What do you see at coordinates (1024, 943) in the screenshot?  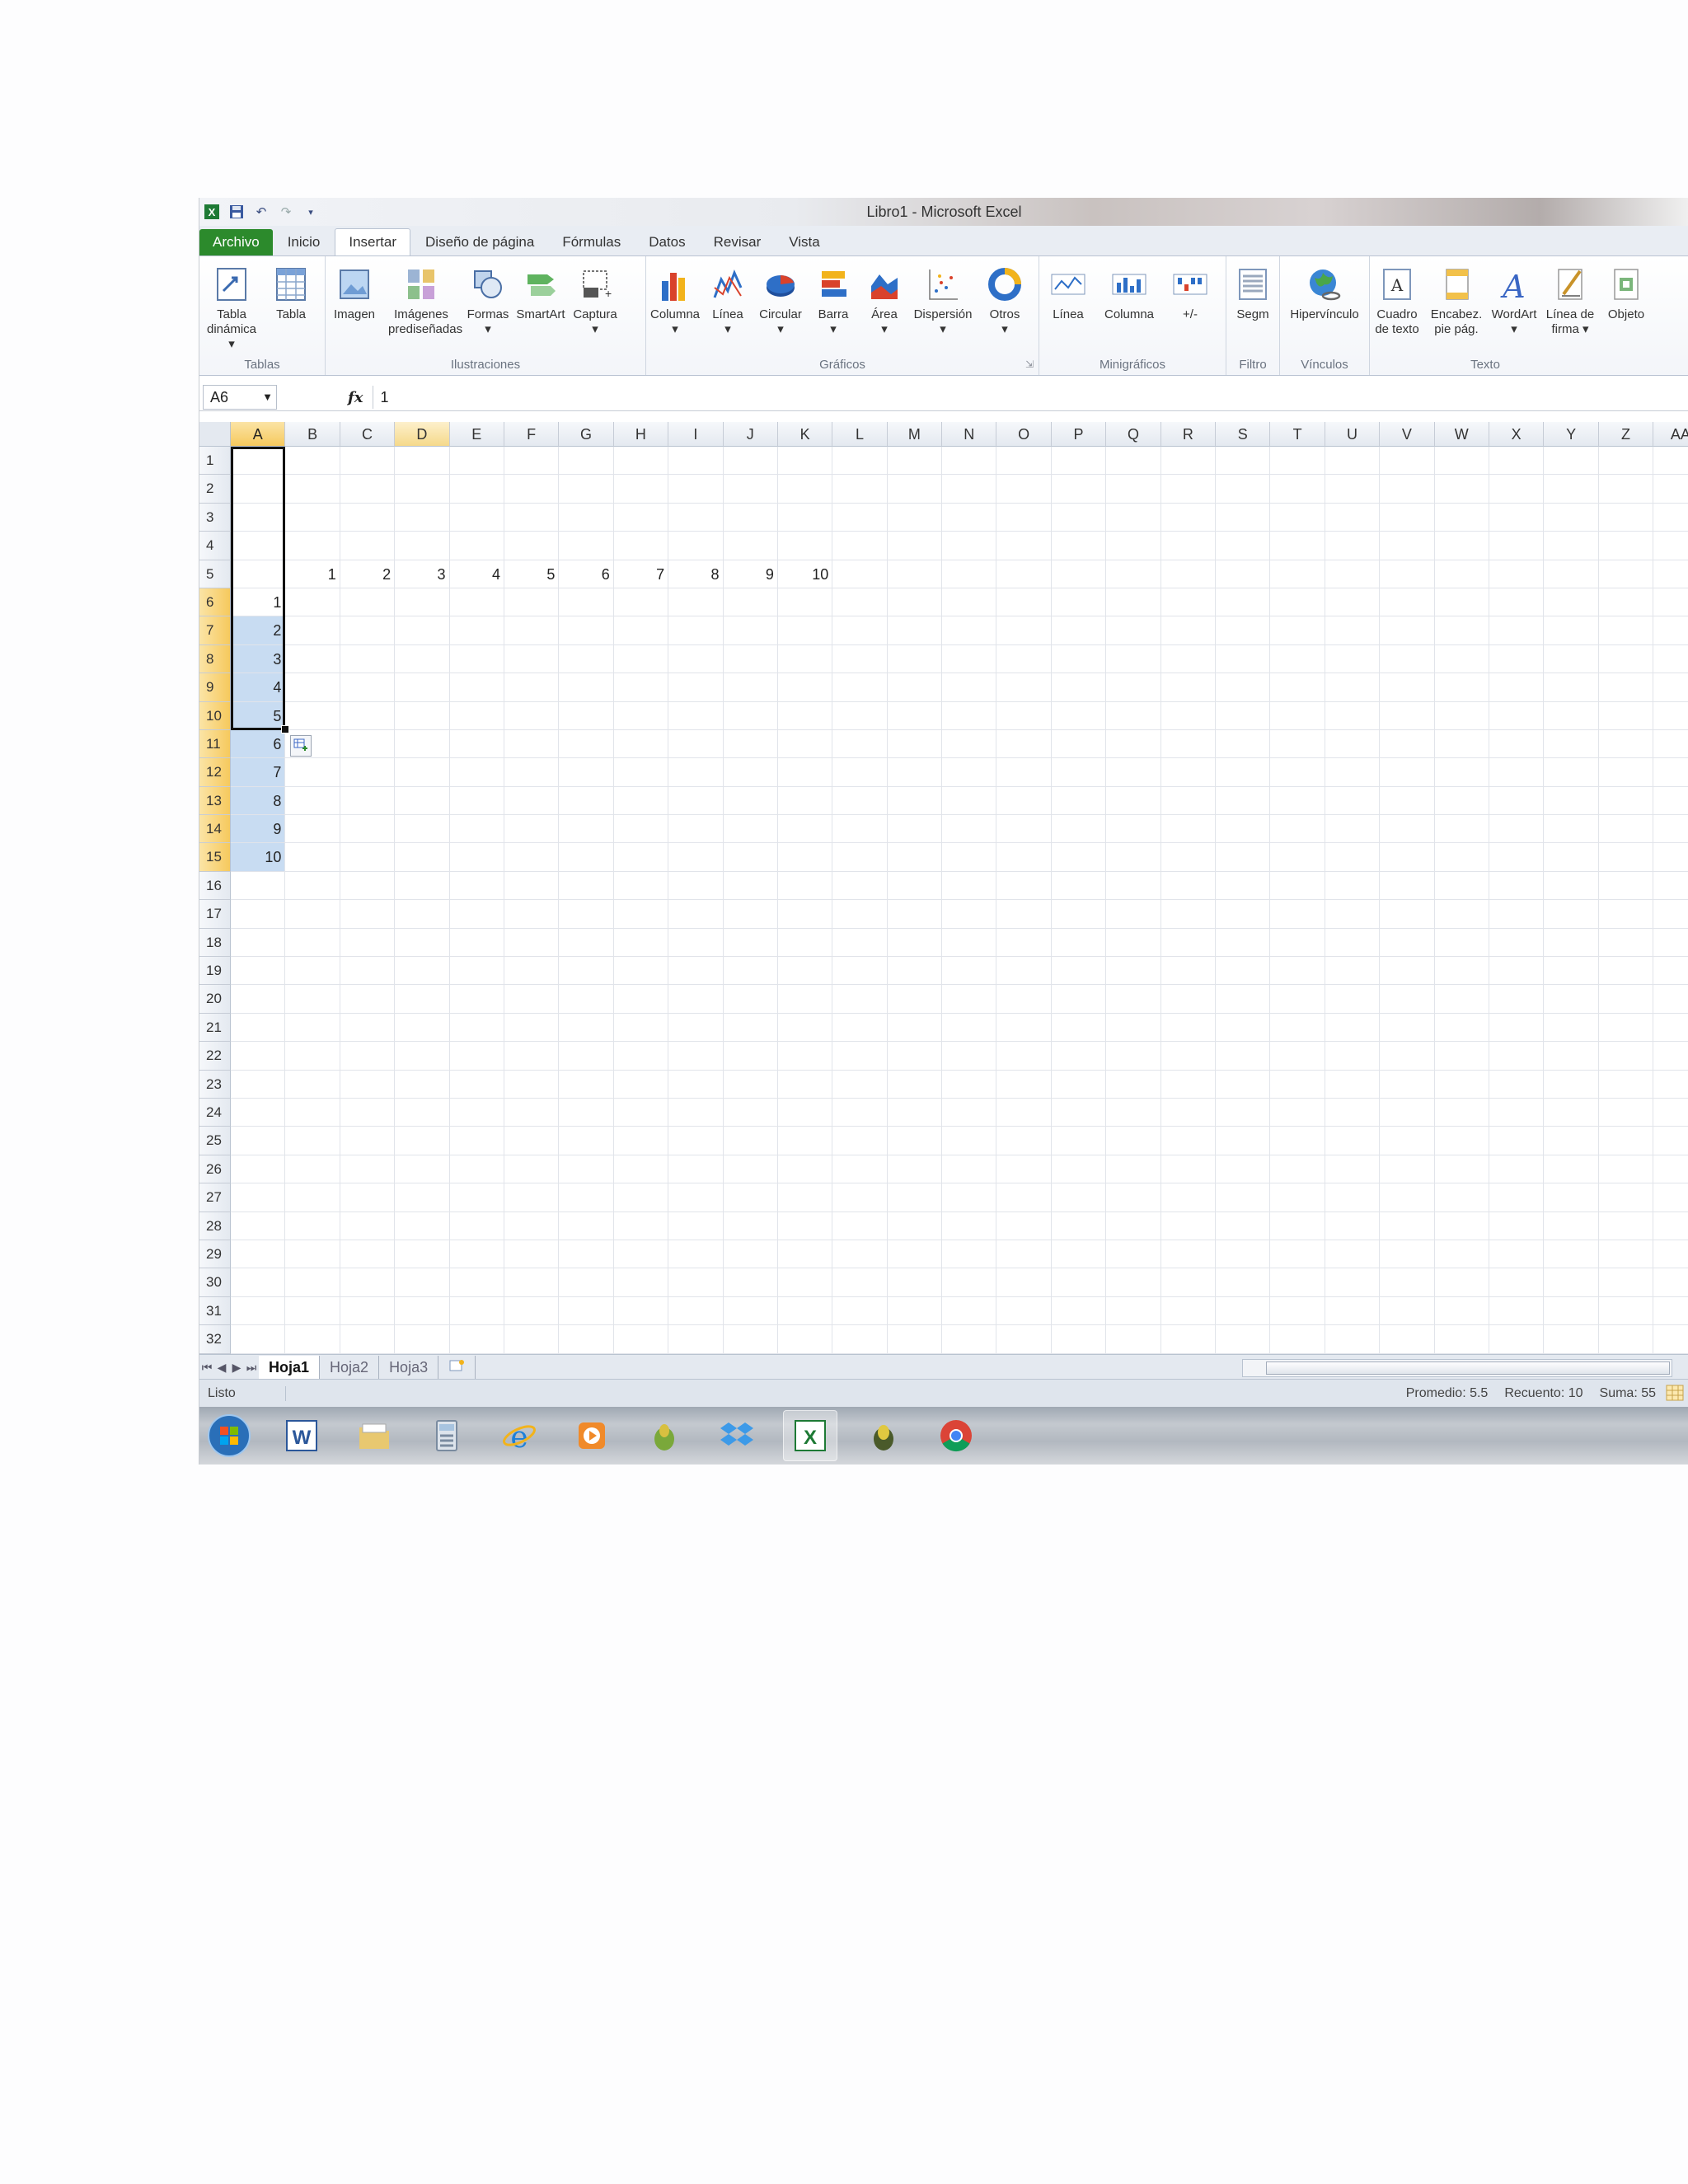 I see `cell-o18` at bounding box center [1024, 943].